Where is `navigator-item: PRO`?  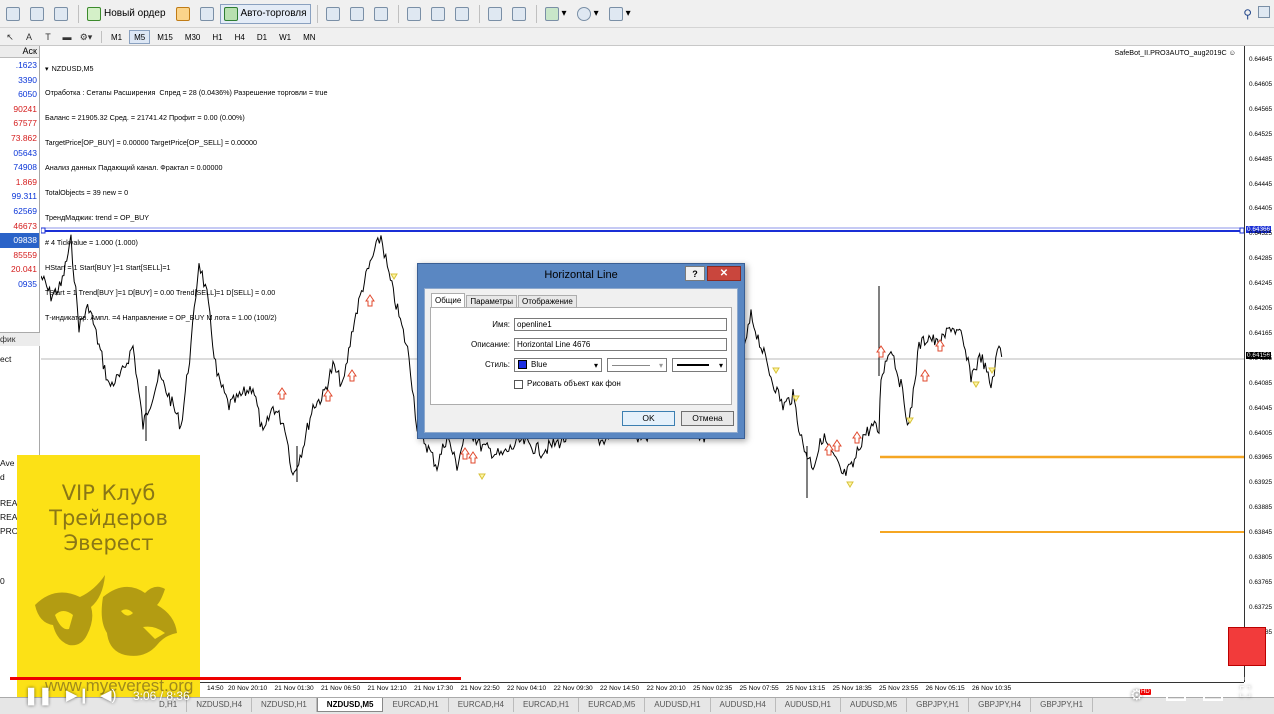
navigator-item: PRO is located at coordinates (9, 531).